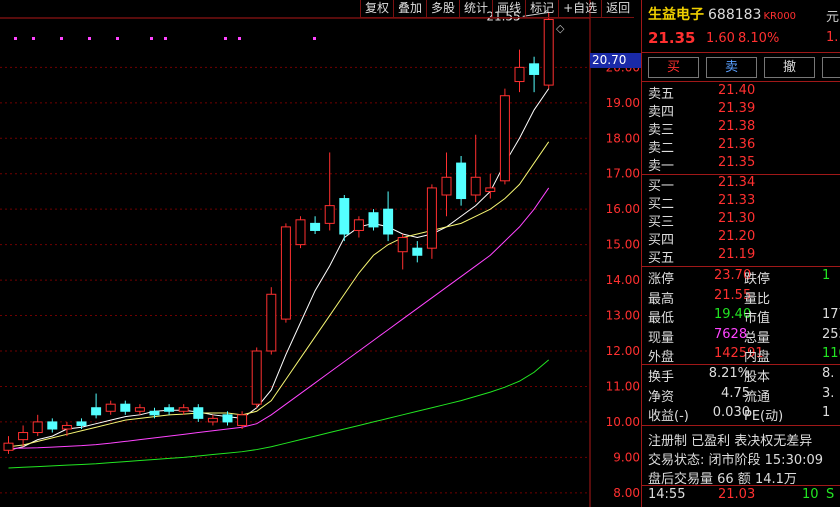  I want to click on y-tick-label: 19.00, so click(623, 103).